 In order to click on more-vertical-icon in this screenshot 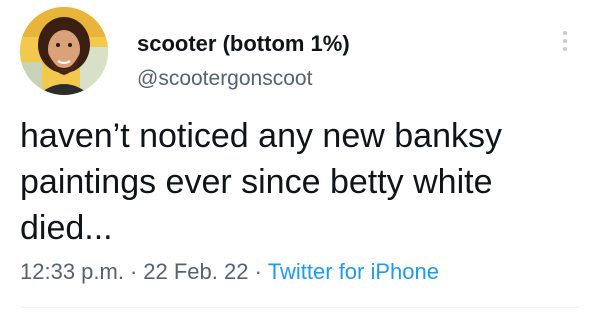, I will do `click(565, 44)`.